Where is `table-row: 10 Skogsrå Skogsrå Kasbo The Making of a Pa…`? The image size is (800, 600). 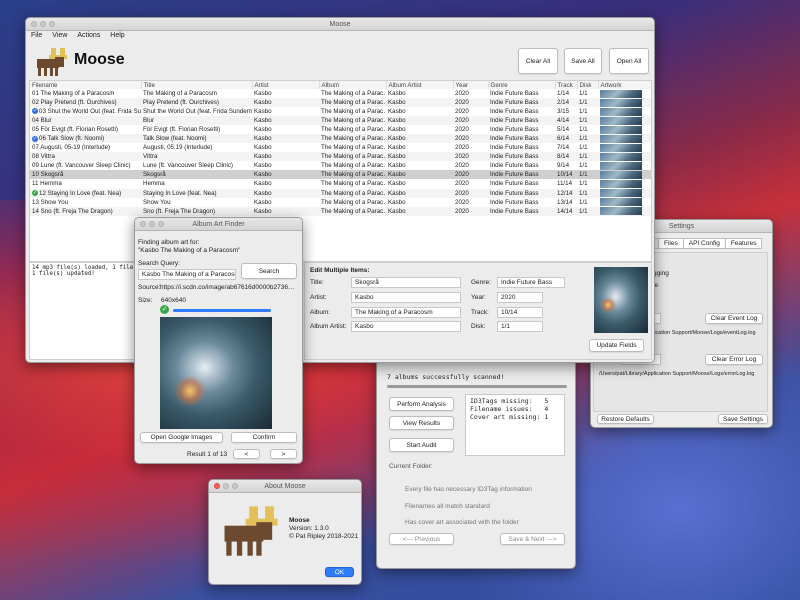
table-row: 10 Skogsrå Skogsrå Kasbo The Making of a Pa… is located at coordinates (340, 175).